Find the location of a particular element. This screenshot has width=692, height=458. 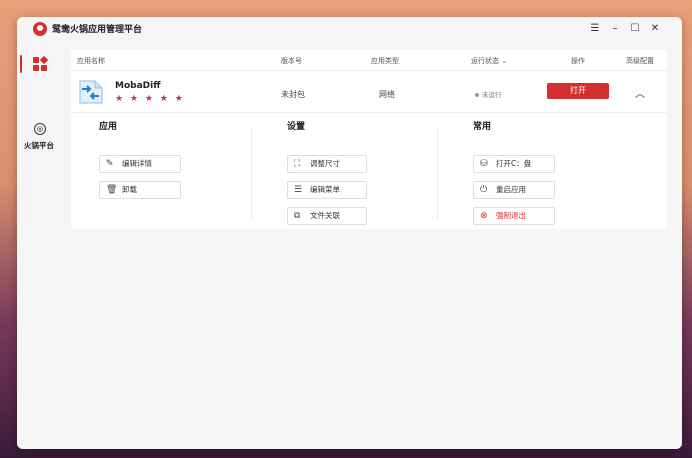

force-quit-label: 强制退出 is located at coordinates (511, 215).